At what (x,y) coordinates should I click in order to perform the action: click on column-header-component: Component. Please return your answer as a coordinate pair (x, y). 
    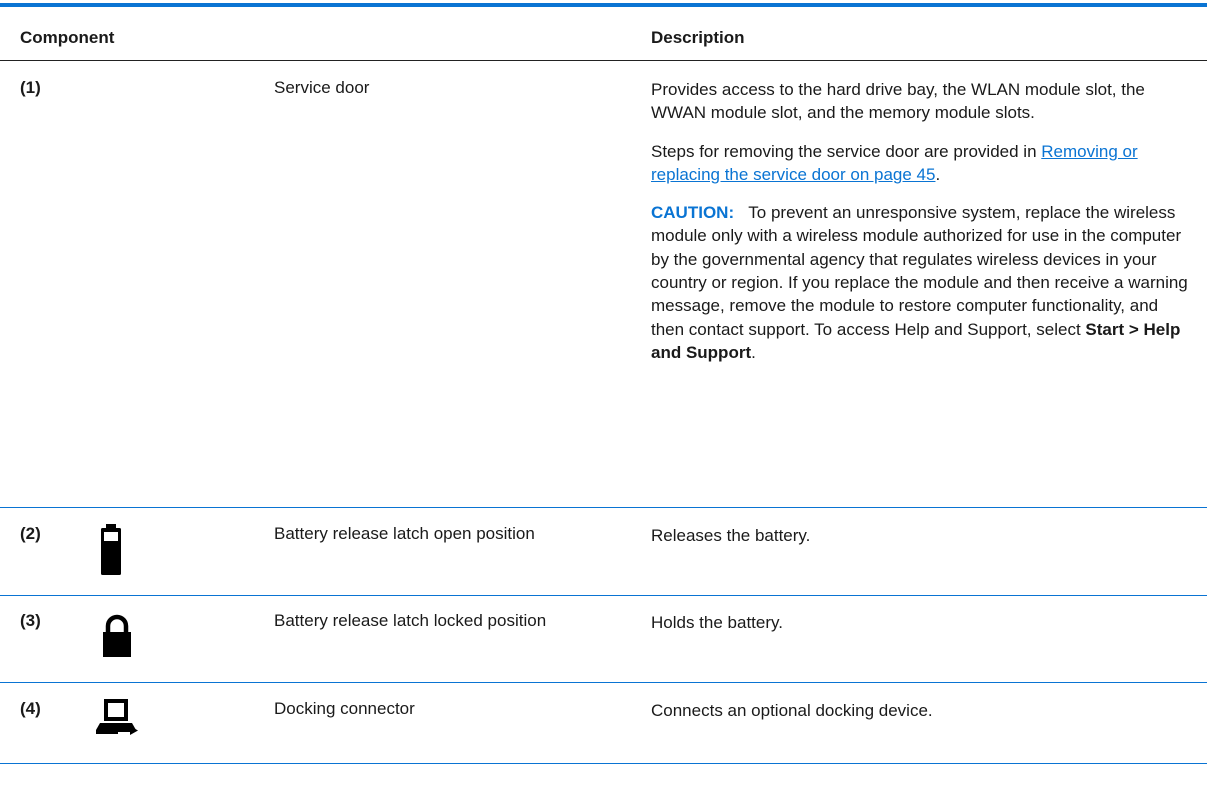
    Looking at the image, I should click on (67, 37).